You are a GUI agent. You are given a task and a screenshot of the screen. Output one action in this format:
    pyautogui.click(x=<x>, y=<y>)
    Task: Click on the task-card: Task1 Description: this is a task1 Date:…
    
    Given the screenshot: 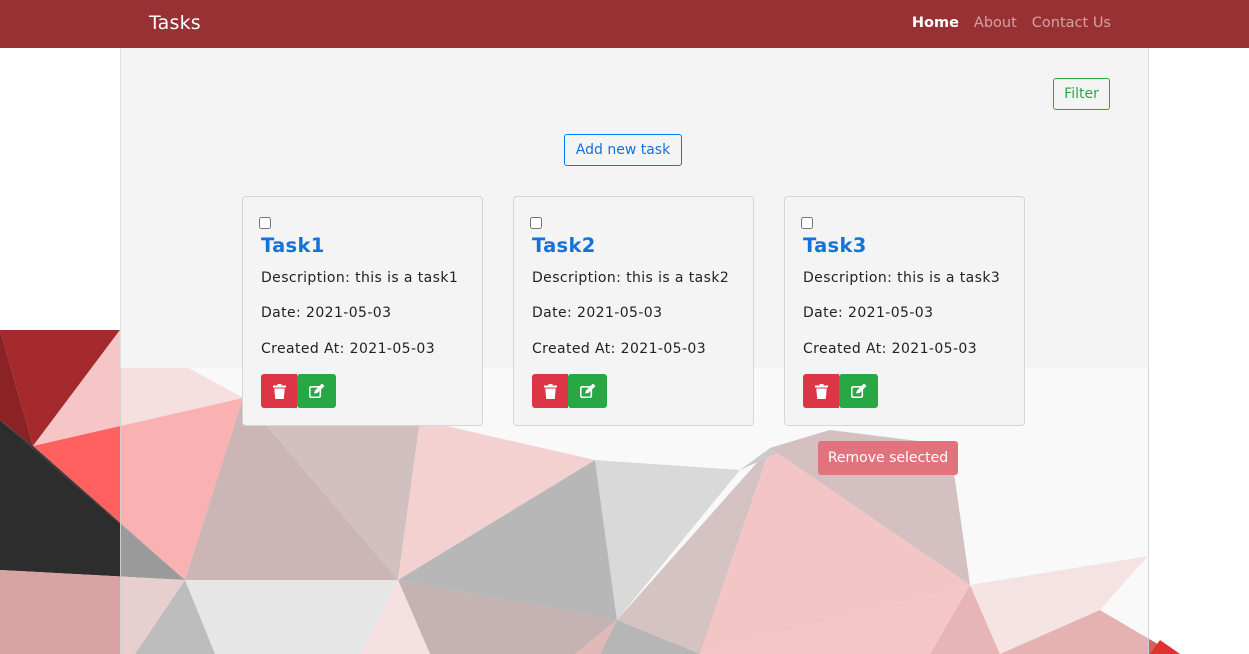 What is the action you would take?
    pyautogui.click(x=362, y=311)
    